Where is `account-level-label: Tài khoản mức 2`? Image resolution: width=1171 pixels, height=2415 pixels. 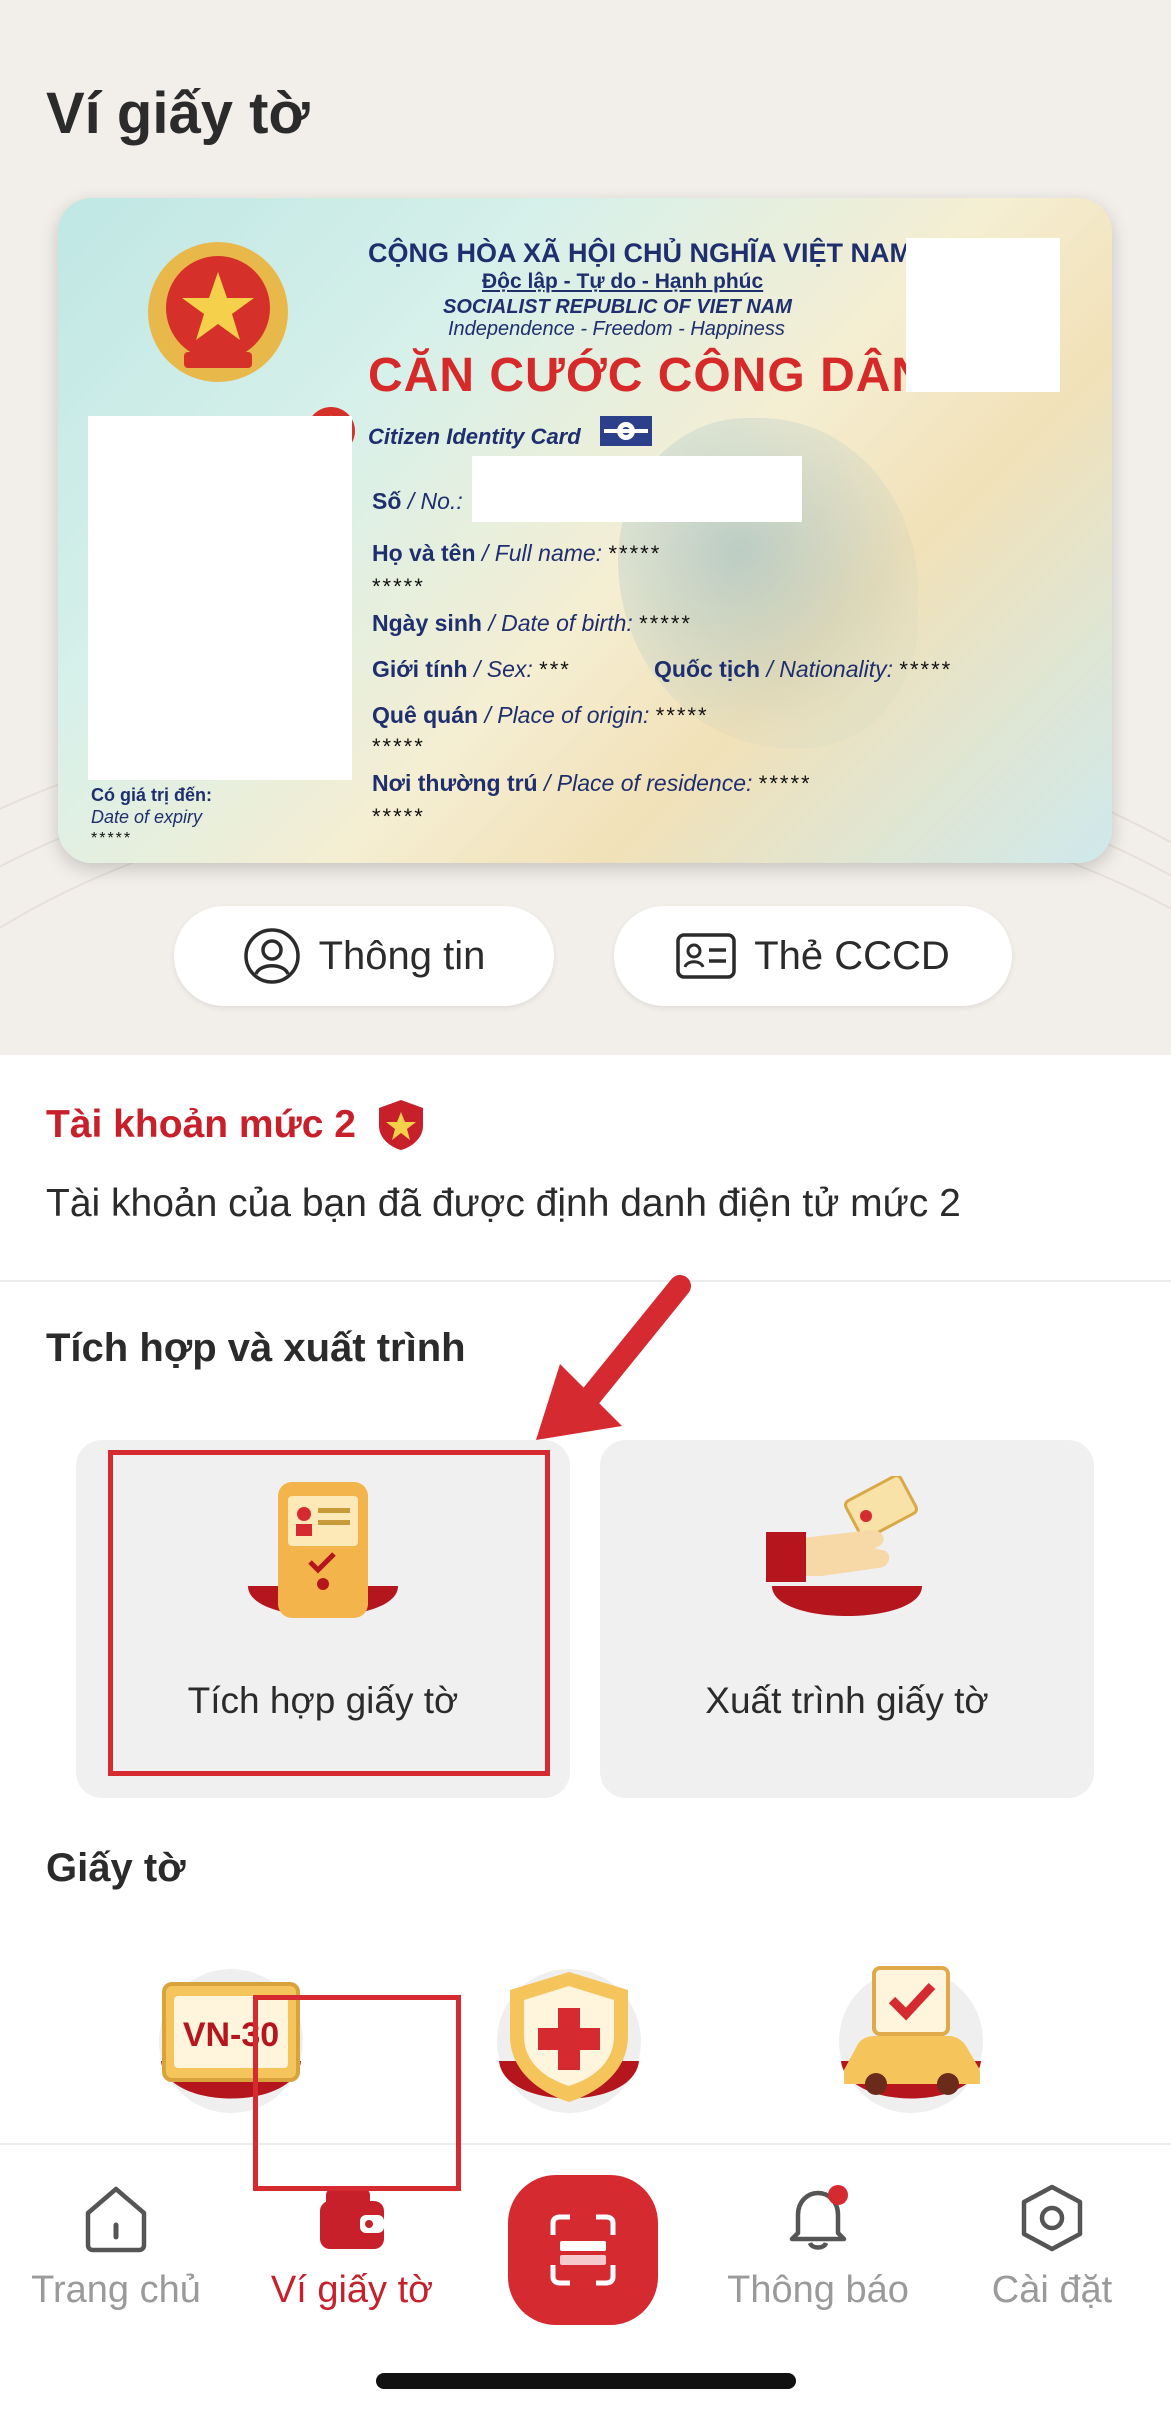
account-level-label: Tài khoản mức 2 is located at coordinates (201, 1124).